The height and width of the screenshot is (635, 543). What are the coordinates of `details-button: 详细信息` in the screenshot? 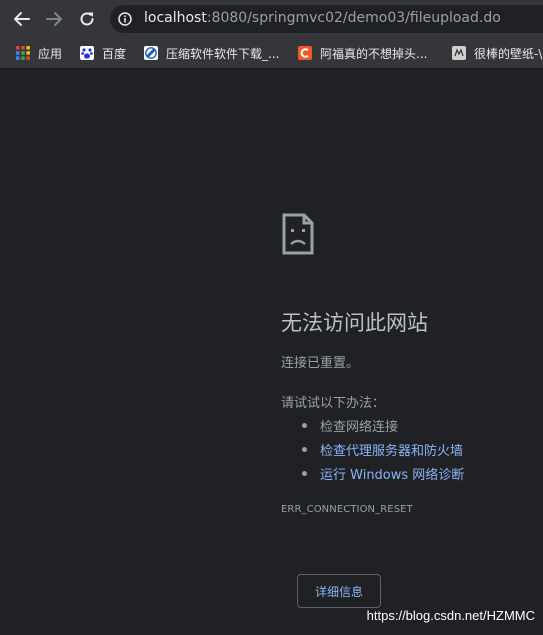 It's located at (339, 591).